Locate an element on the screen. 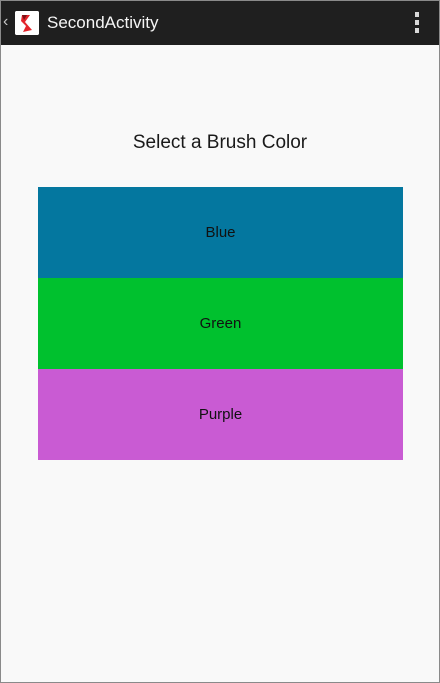 Image resolution: width=440 pixels, height=683 pixels. chevron-left-icon: ‹ is located at coordinates (8, 22).